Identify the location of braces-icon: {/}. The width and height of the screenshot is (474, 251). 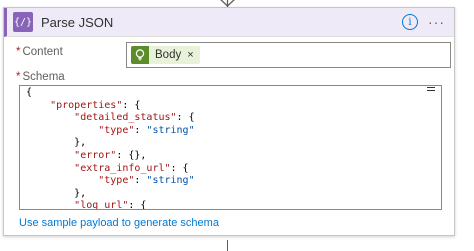
(23, 22).